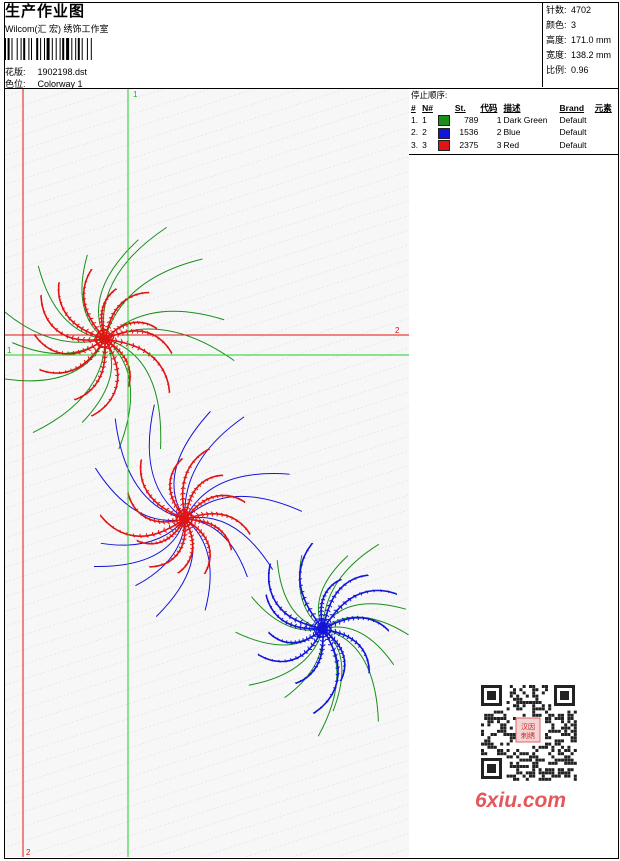 This screenshot has width=620, height=861. Describe the element at coordinates (469, 132) in the screenshot. I see `row-stitches: 1536` at that location.